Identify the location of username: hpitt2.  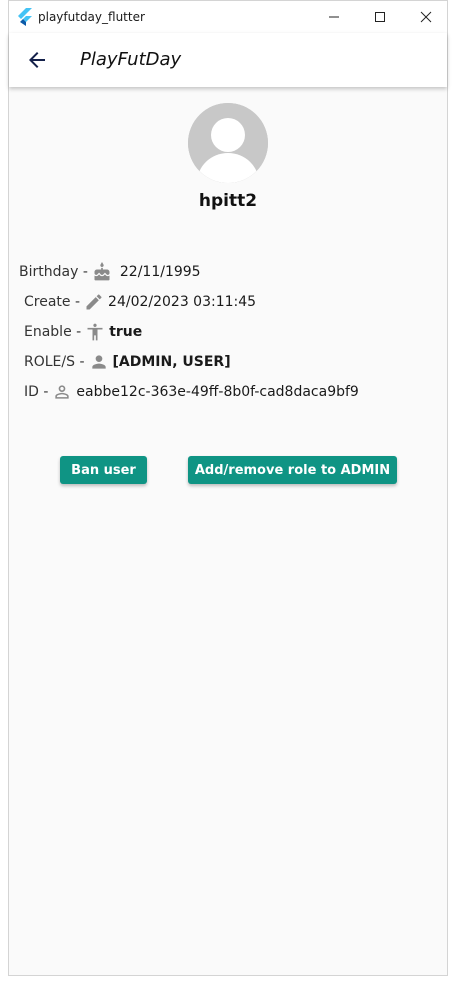
(228, 201).